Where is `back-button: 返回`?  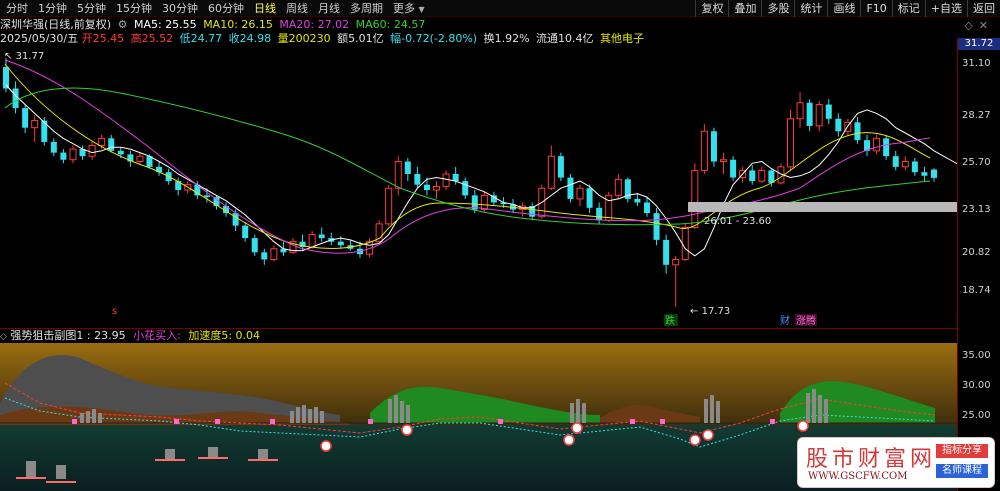 back-button: 返回 is located at coordinates (983, 8).